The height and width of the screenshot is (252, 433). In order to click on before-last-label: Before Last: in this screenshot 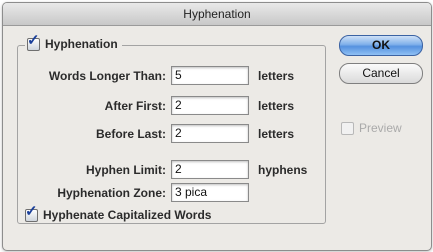, I will do `click(130, 134)`.